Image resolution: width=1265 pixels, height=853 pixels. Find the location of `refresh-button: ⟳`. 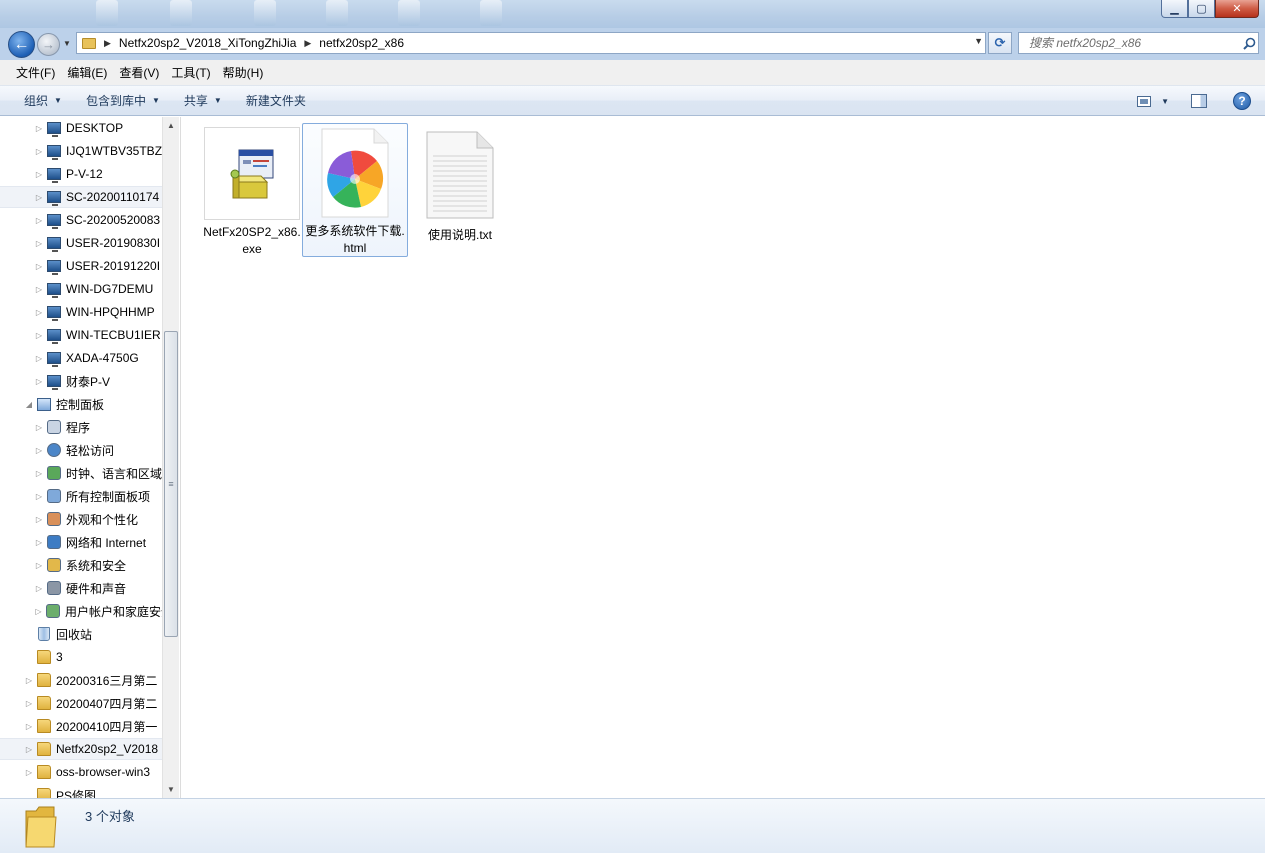

refresh-button: ⟳ is located at coordinates (1000, 43).